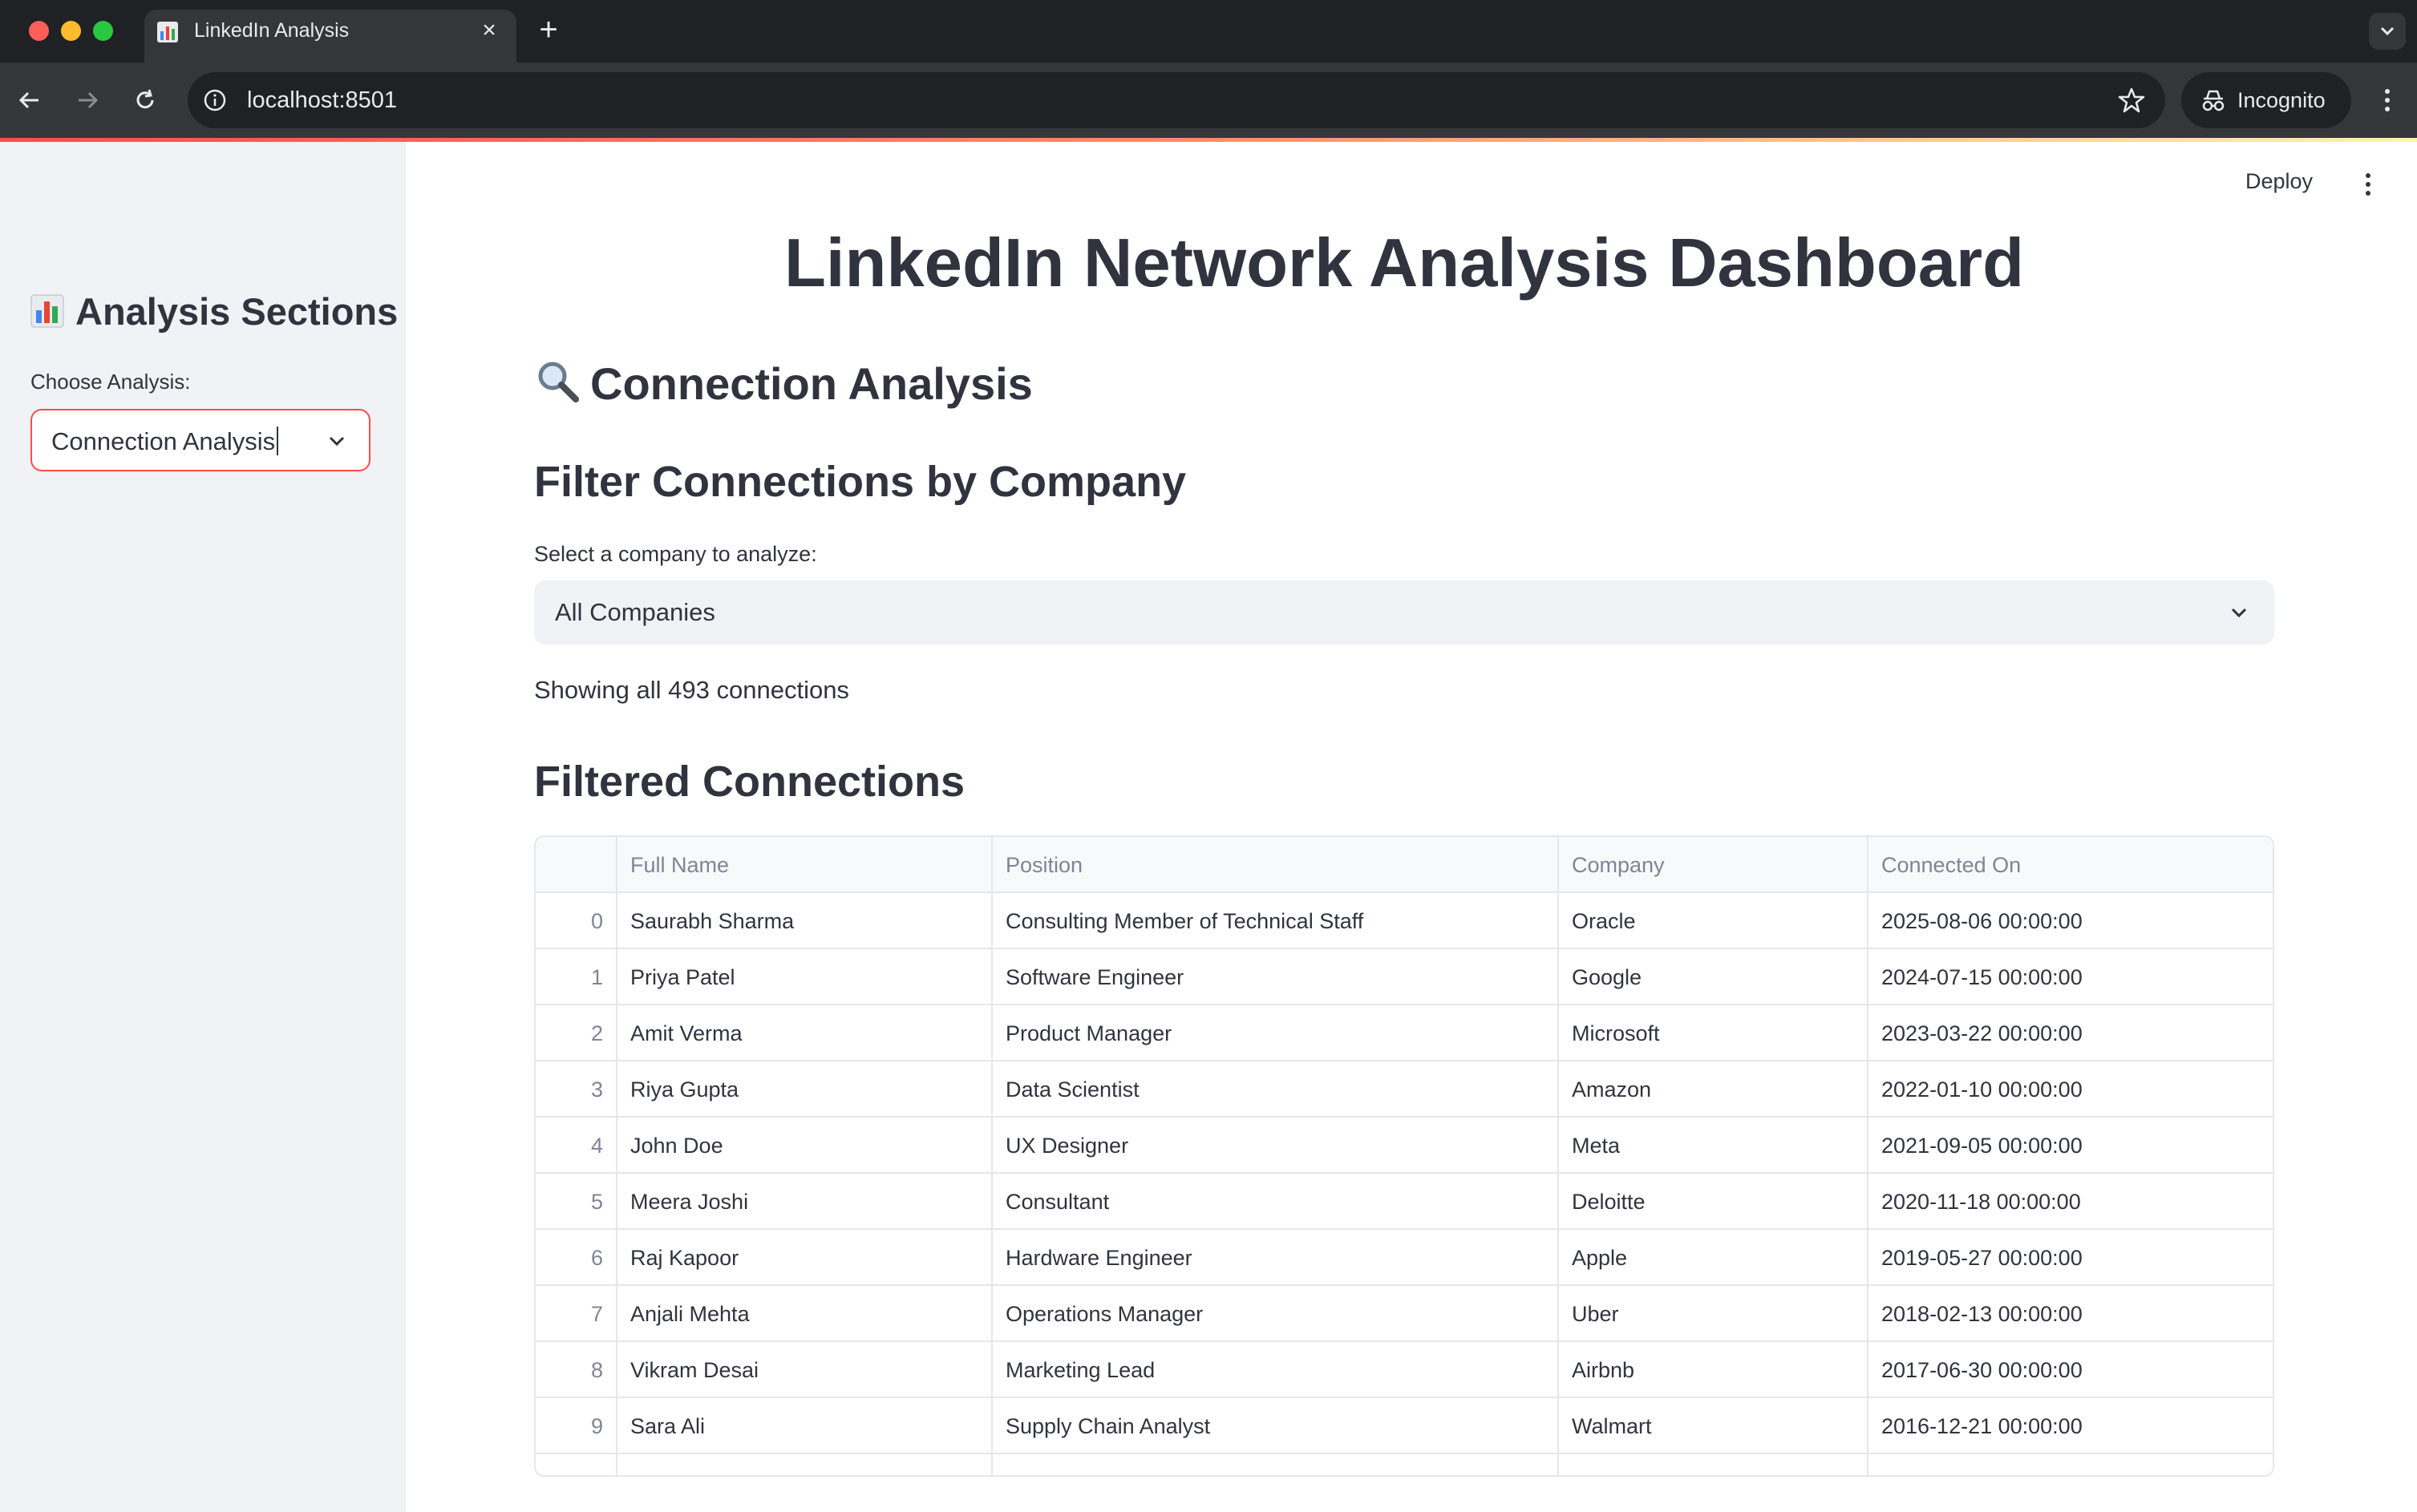 This screenshot has height=1512, width=2417. Describe the element at coordinates (805, 1258) in the screenshot. I see `full-name-cell: Raj Kapoor` at that location.